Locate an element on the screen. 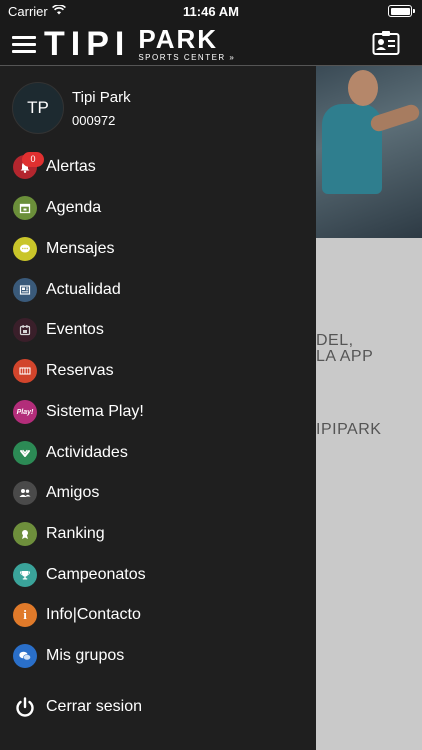  profile-name: Tipi Park is located at coordinates (101, 97).